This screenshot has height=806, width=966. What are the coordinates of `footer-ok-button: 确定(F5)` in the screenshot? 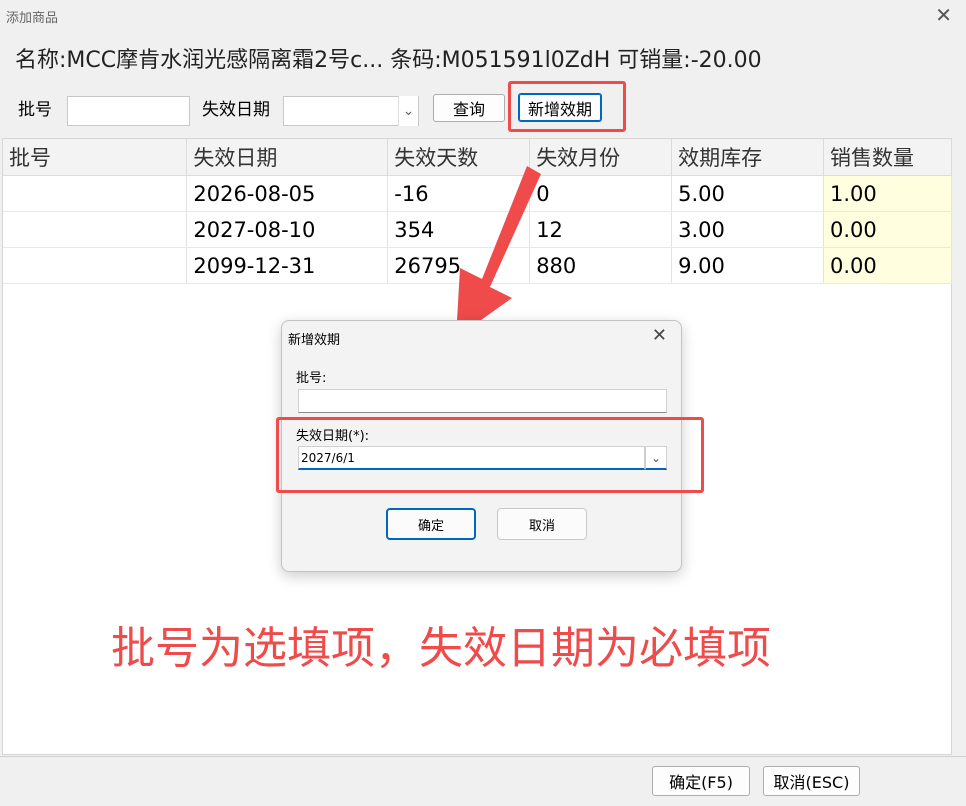 It's located at (701, 781).